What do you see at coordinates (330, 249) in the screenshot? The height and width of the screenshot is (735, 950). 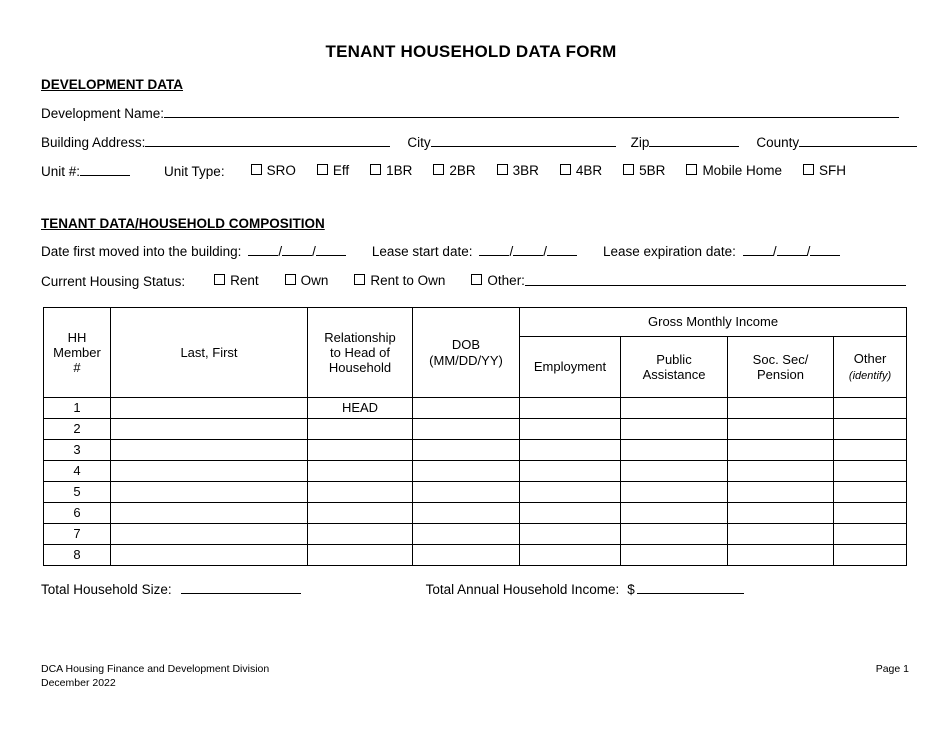 I see `moved-in-year` at bounding box center [330, 249].